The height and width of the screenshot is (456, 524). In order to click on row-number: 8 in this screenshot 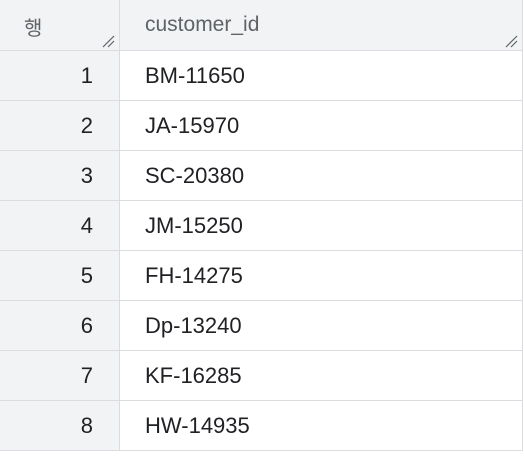, I will do `click(60, 425)`.